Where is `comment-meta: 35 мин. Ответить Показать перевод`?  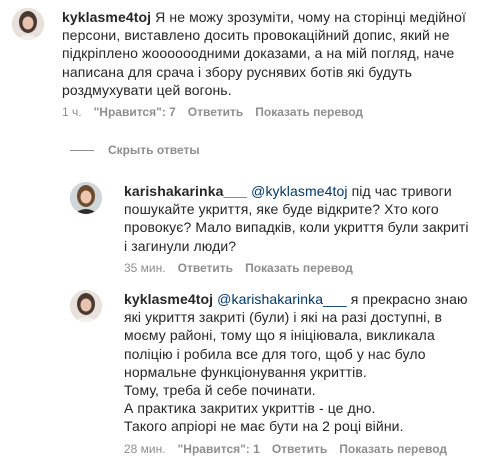 comment-meta: 35 мин. Ответить Показать перевод is located at coordinates (299, 268).